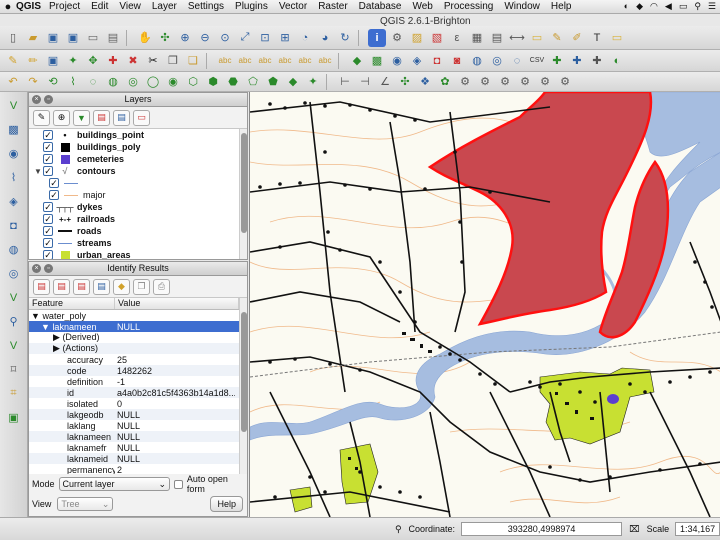 The height and width of the screenshot is (540, 720). Describe the element at coordinates (185, 38) in the screenshot. I see `zoom-in-icon: ⊕` at that location.